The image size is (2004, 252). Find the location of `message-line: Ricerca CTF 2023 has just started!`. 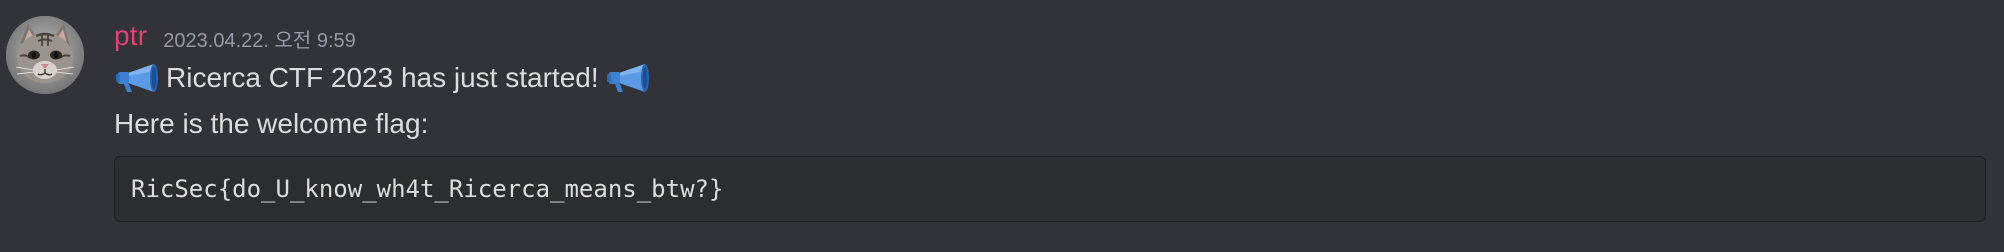

message-line: Ricerca CTF 2023 has just started! is located at coordinates (382, 78).